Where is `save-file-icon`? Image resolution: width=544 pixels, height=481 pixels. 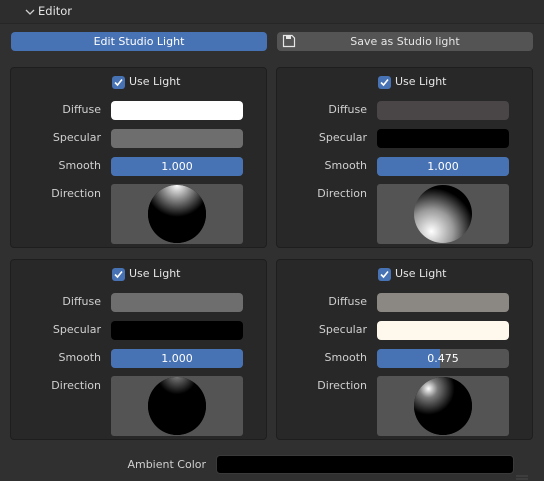 save-file-icon is located at coordinates (289, 41).